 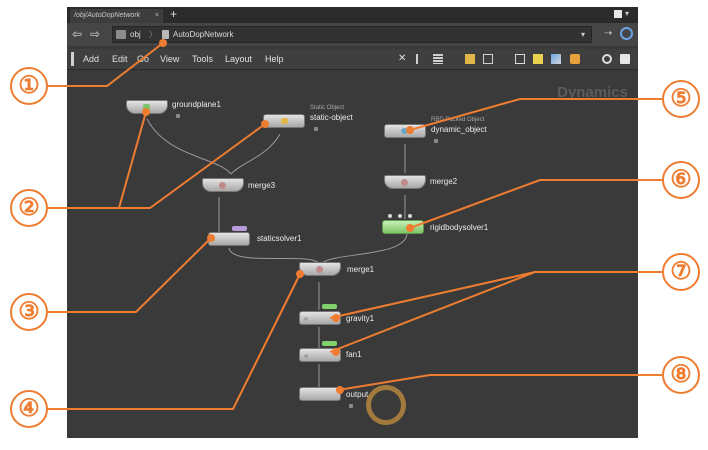 What do you see at coordinates (29, 208) in the screenshot?
I see `callout-2: ②` at bounding box center [29, 208].